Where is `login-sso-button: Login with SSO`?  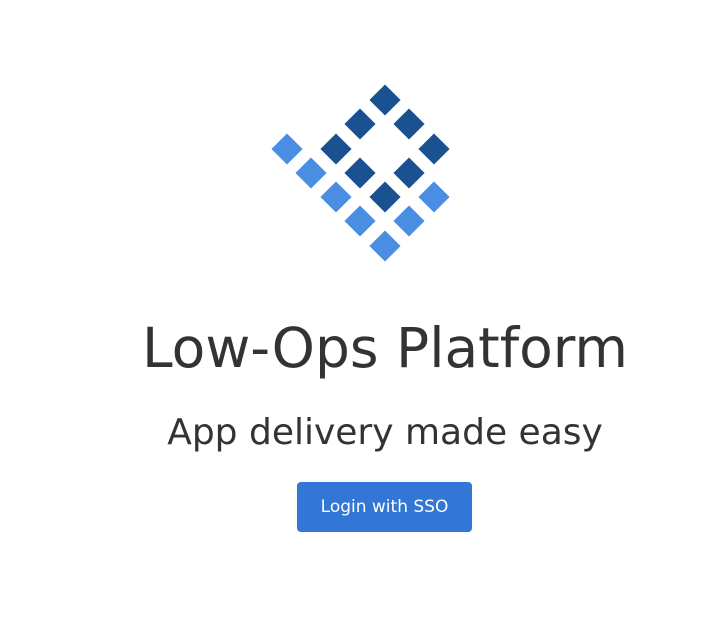 login-sso-button: Login with SSO is located at coordinates (384, 507).